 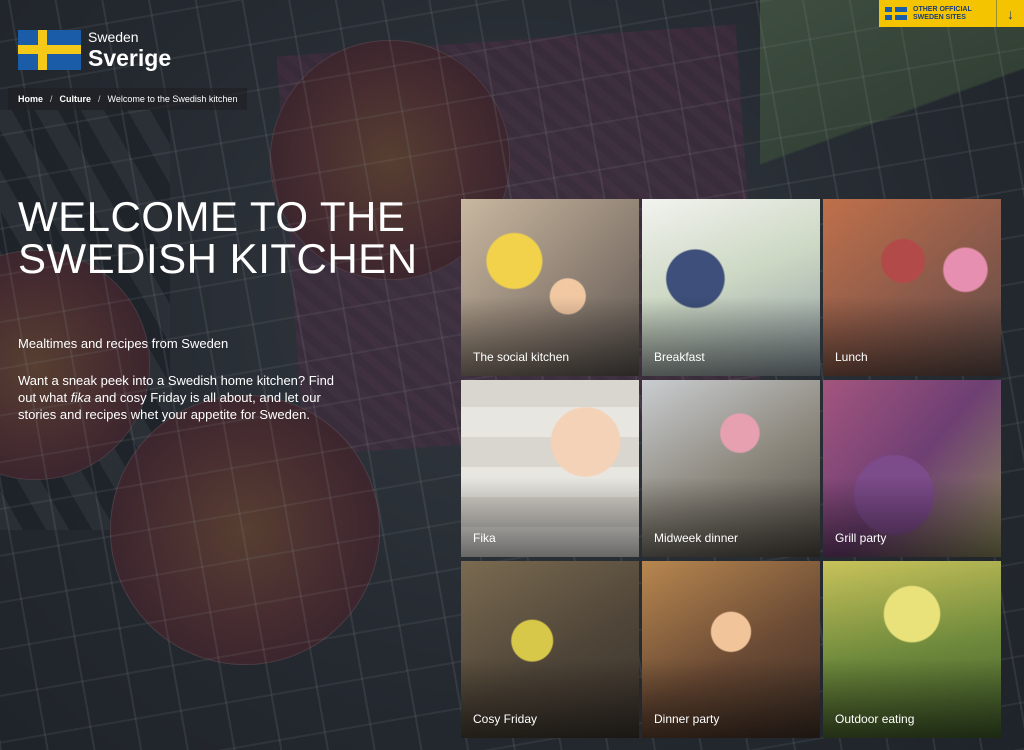 What do you see at coordinates (505, 719) in the screenshot?
I see `card-label: Cosy Friday` at bounding box center [505, 719].